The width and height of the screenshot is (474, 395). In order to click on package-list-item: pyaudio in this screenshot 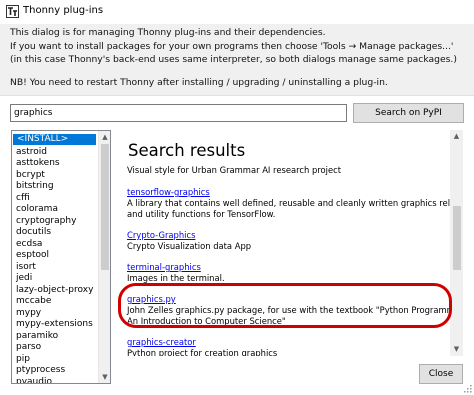, I will do `click(54, 380)`.